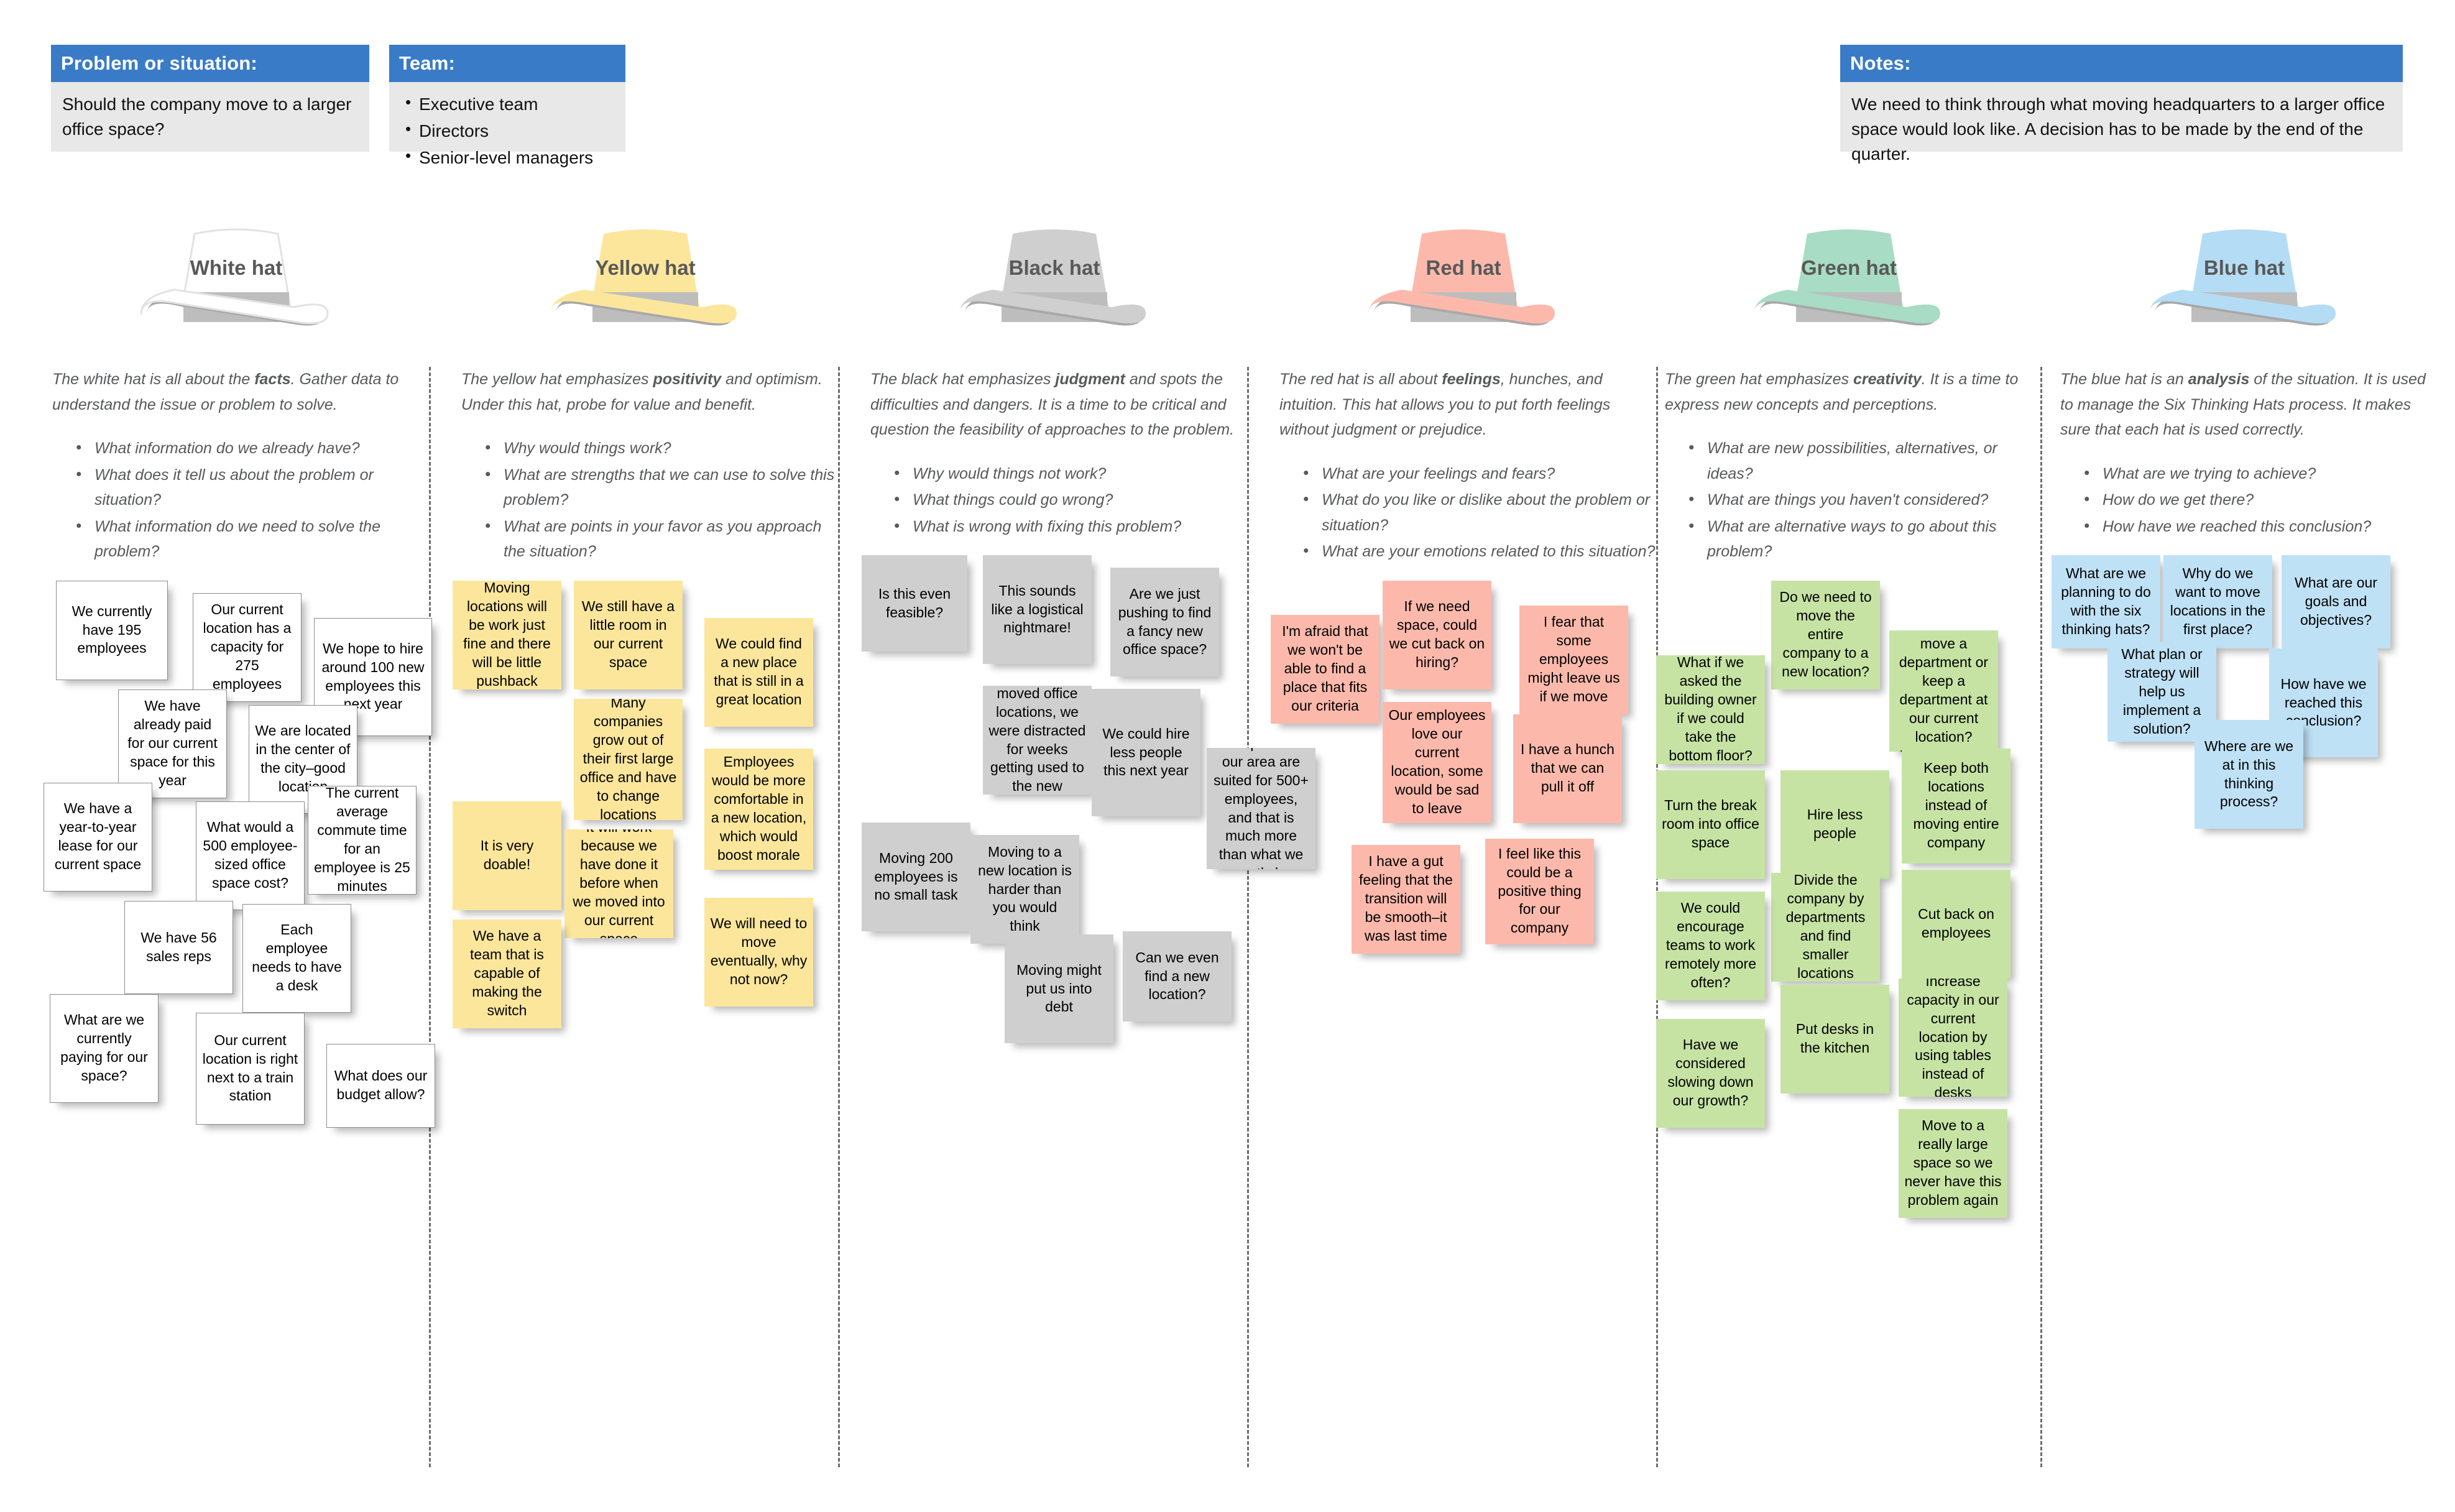 Image resolution: width=2455 pixels, height=1512 pixels. What do you see at coordinates (507, 131) in the screenshot?
I see `list-item: Directors` at bounding box center [507, 131].